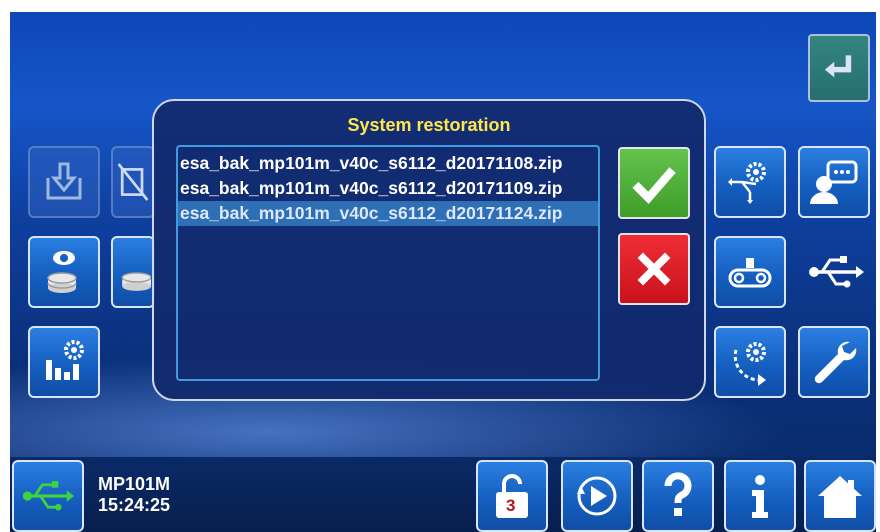 The width and height of the screenshot is (880, 532). What do you see at coordinates (388, 188) in the screenshot?
I see `file-item-2: esa_bak_mp101m_v40c_s6112_d20171109.zip` at bounding box center [388, 188].